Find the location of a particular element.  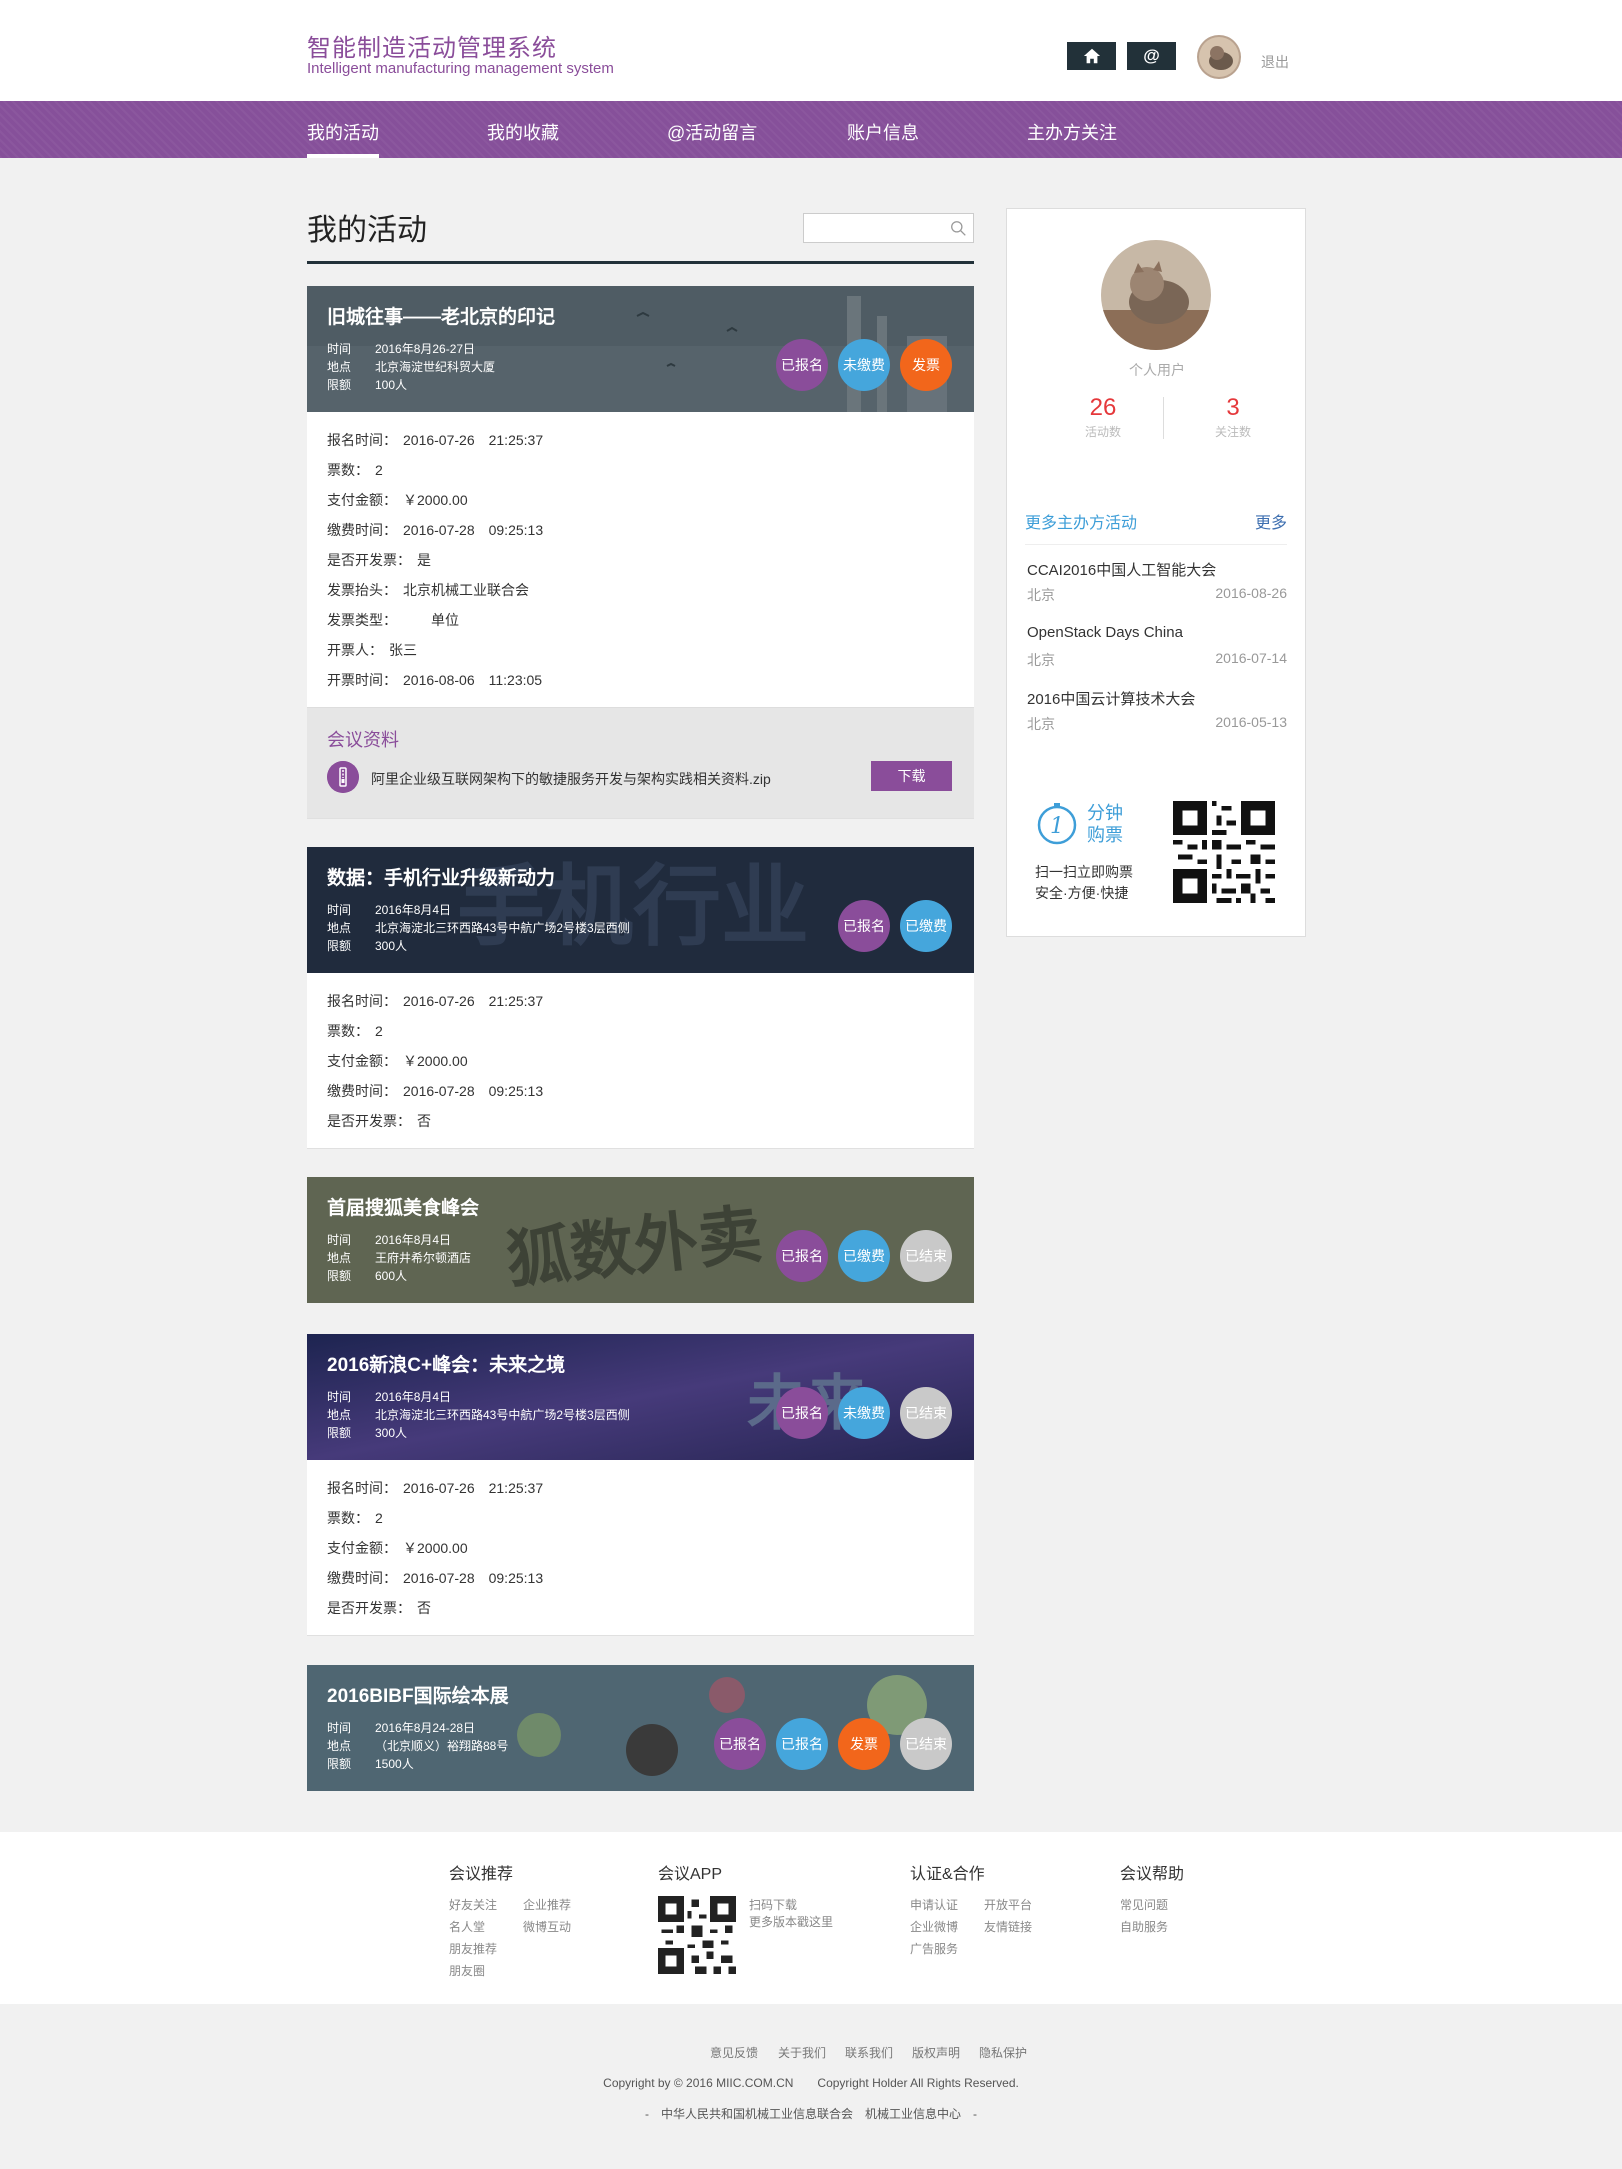

footer-link: 微博互动 is located at coordinates (547, 1926).